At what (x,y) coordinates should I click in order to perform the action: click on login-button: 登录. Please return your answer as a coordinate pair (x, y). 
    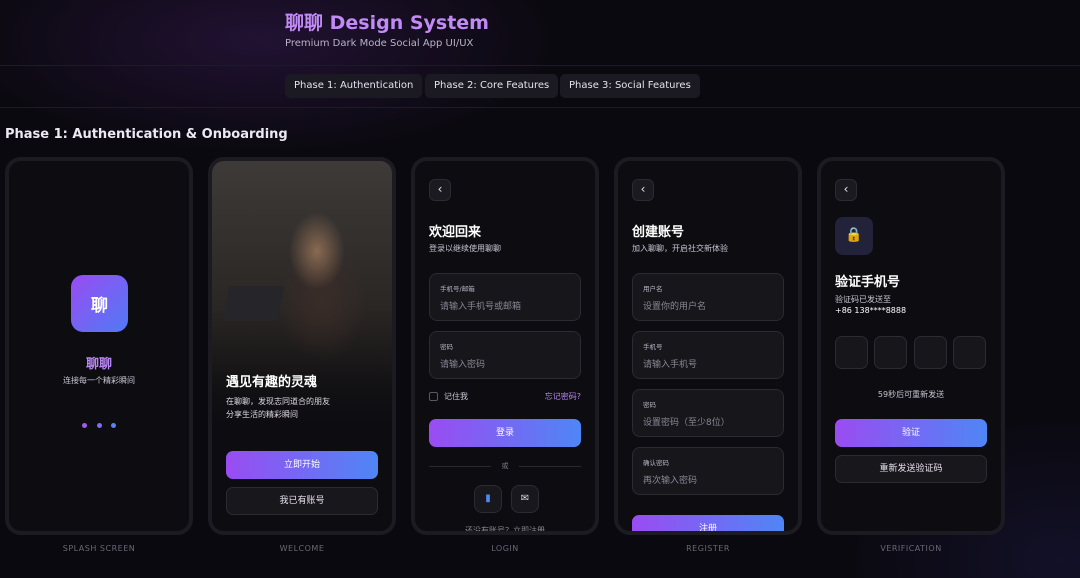
    Looking at the image, I should click on (505, 433).